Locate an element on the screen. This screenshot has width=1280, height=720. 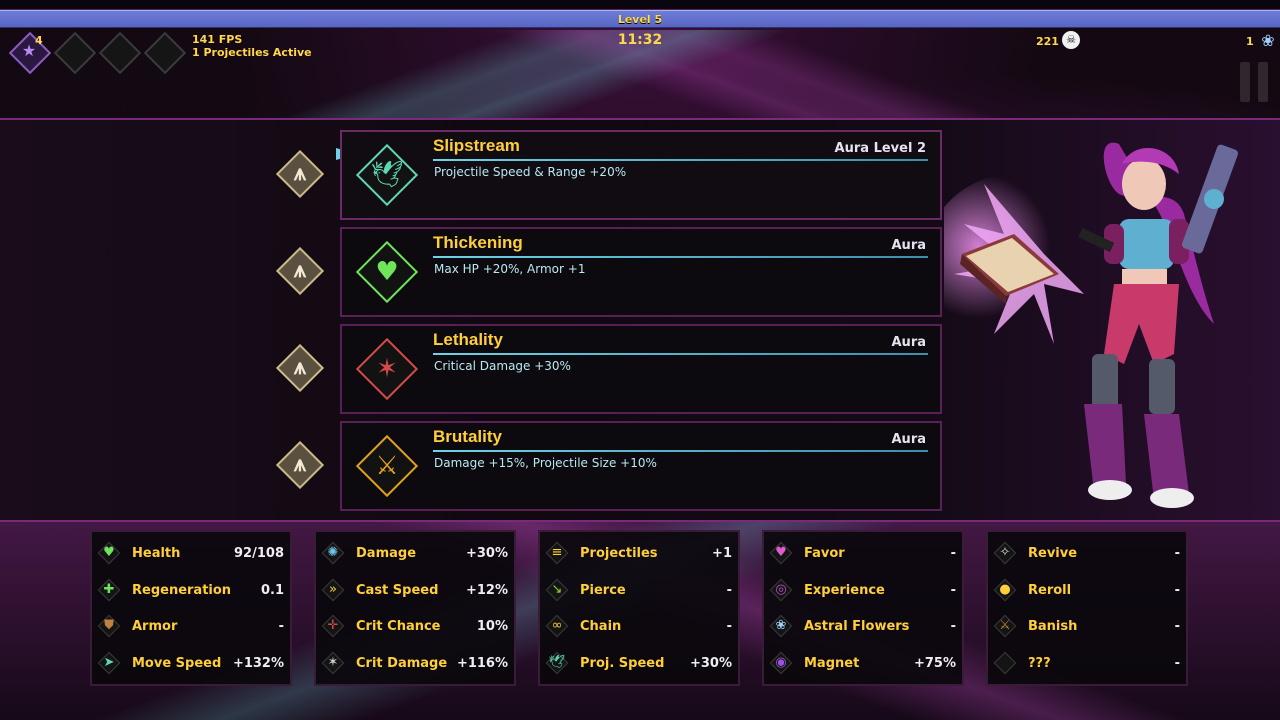
stat-label: Crit Damage is located at coordinates (402, 664).